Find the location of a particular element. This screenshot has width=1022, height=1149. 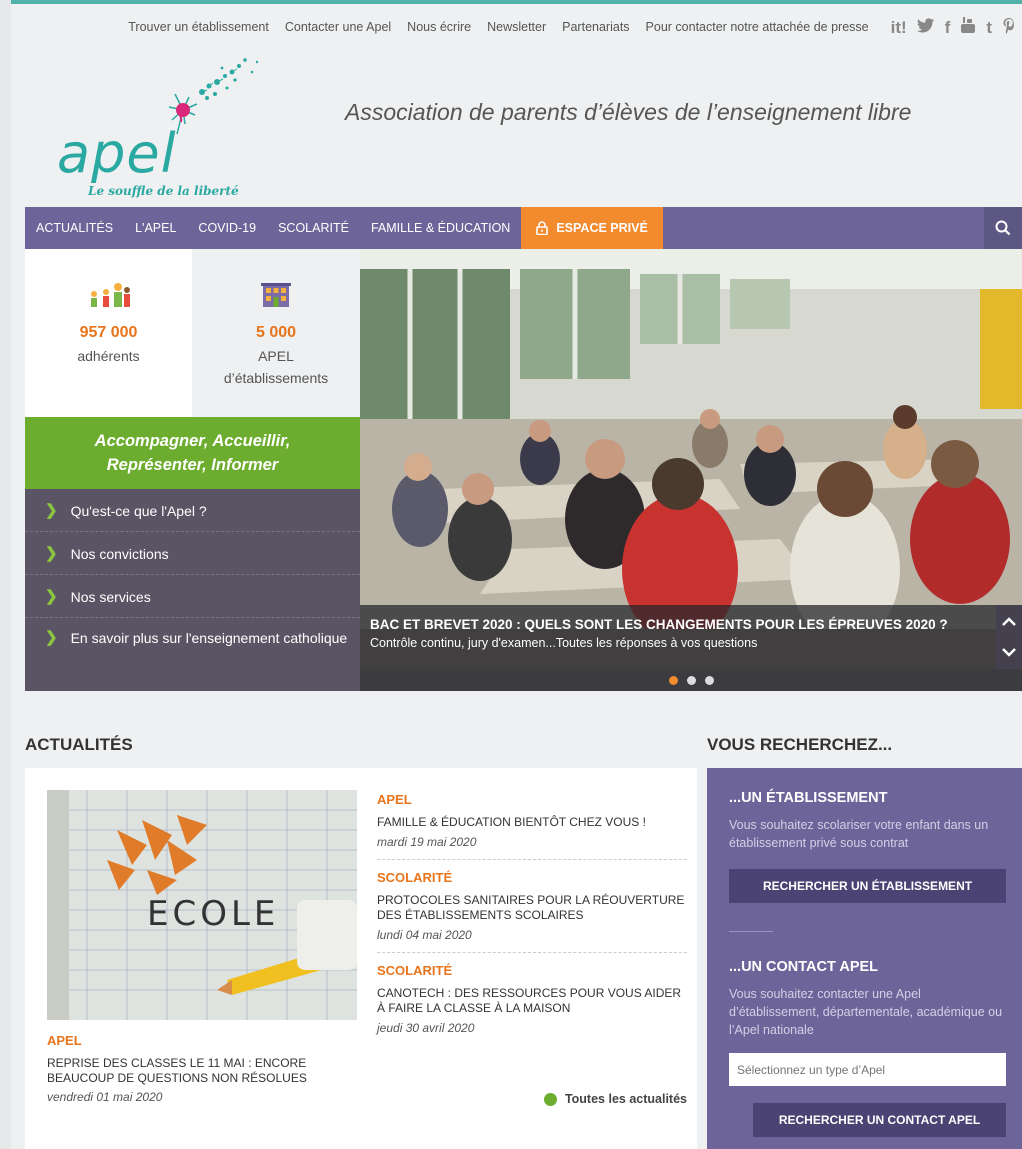

logo-wordmark: apel is located at coordinates (117, 153).